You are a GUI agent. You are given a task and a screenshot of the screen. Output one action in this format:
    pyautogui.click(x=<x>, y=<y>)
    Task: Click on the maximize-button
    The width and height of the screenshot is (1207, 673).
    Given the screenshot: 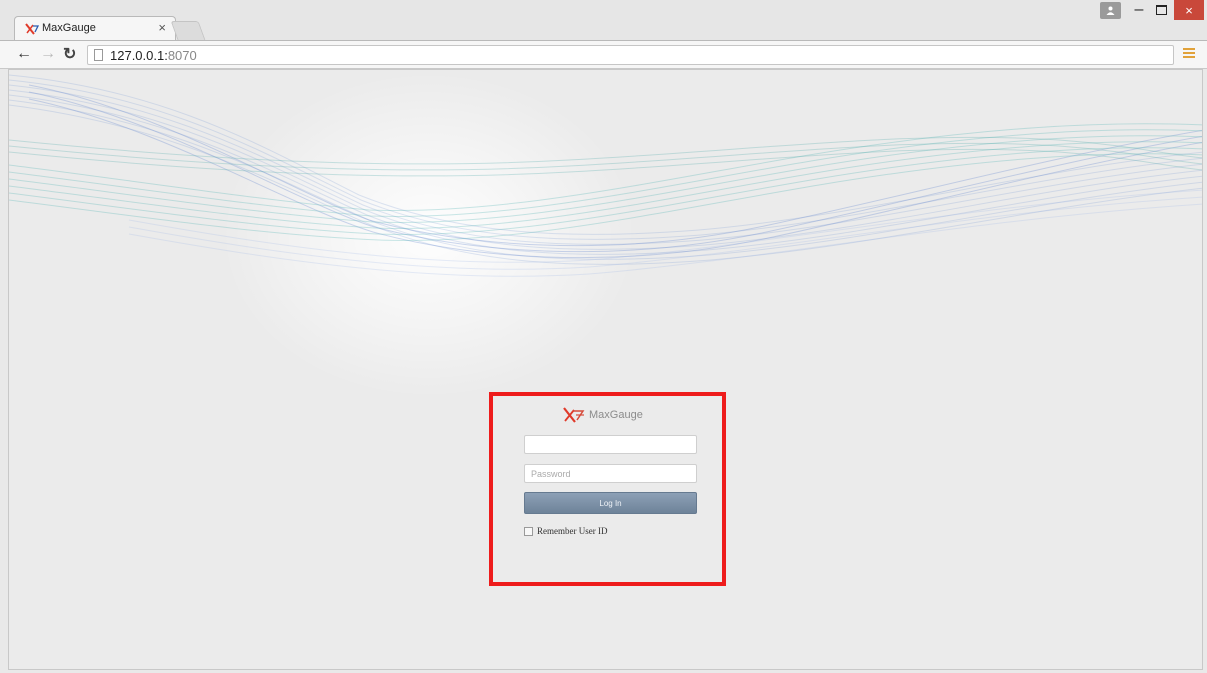 What is the action you would take?
    pyautogui.click(x=1161, y=10)
    